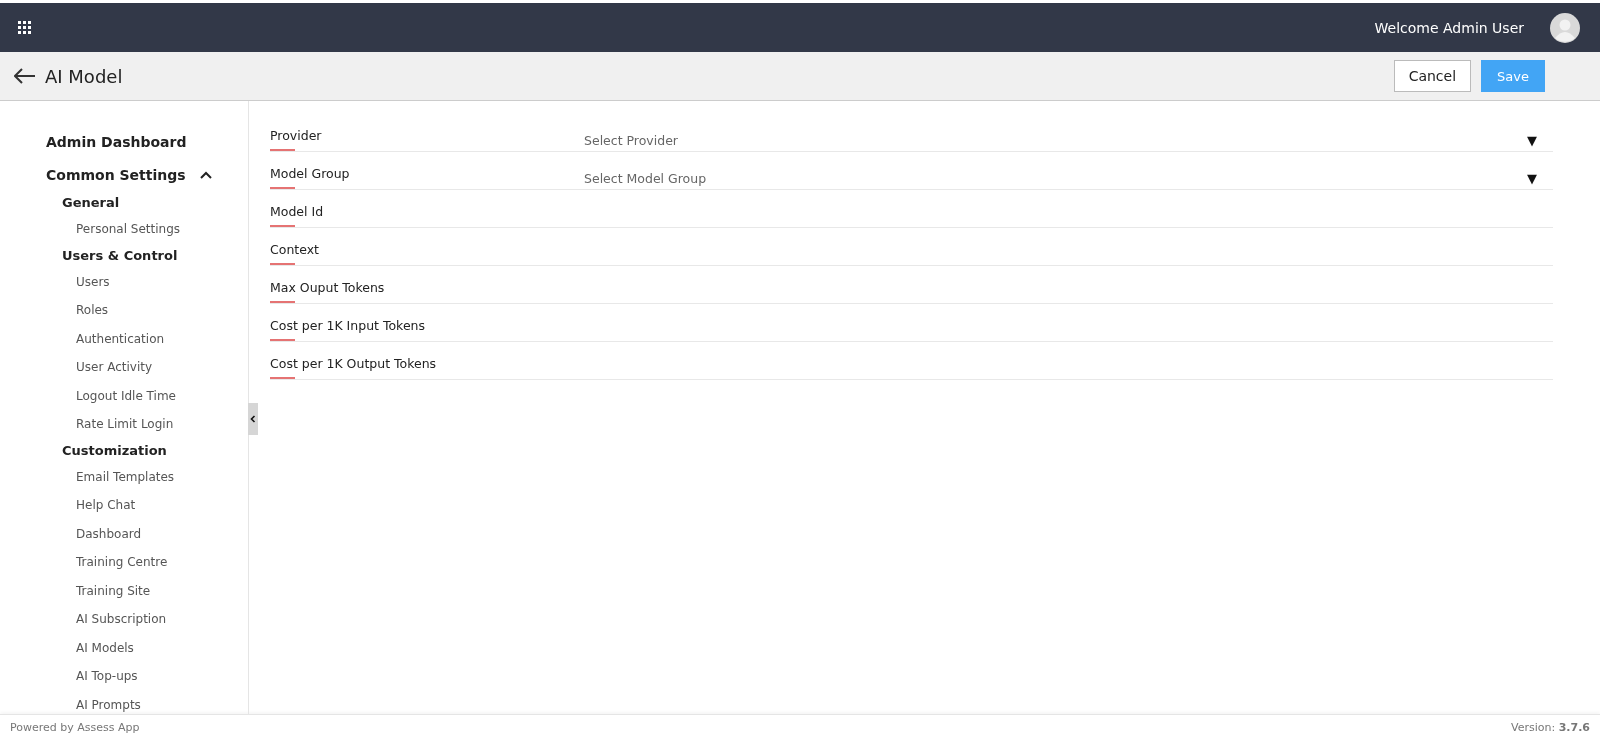  Describe the element at coordinates (1068, 133) in the screenshot. I see `dropdown-field: Select Provider ▼` at that location.